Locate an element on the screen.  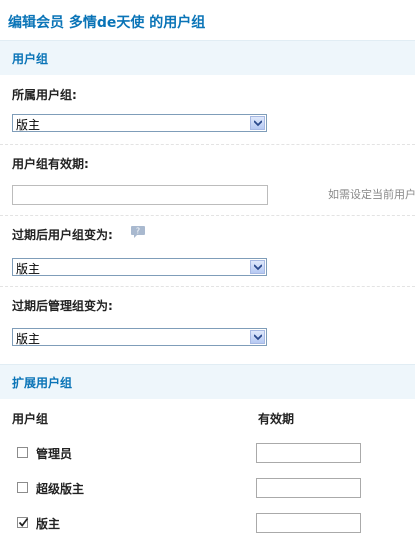
checkmark-icon is located at coordinates (23, 522).